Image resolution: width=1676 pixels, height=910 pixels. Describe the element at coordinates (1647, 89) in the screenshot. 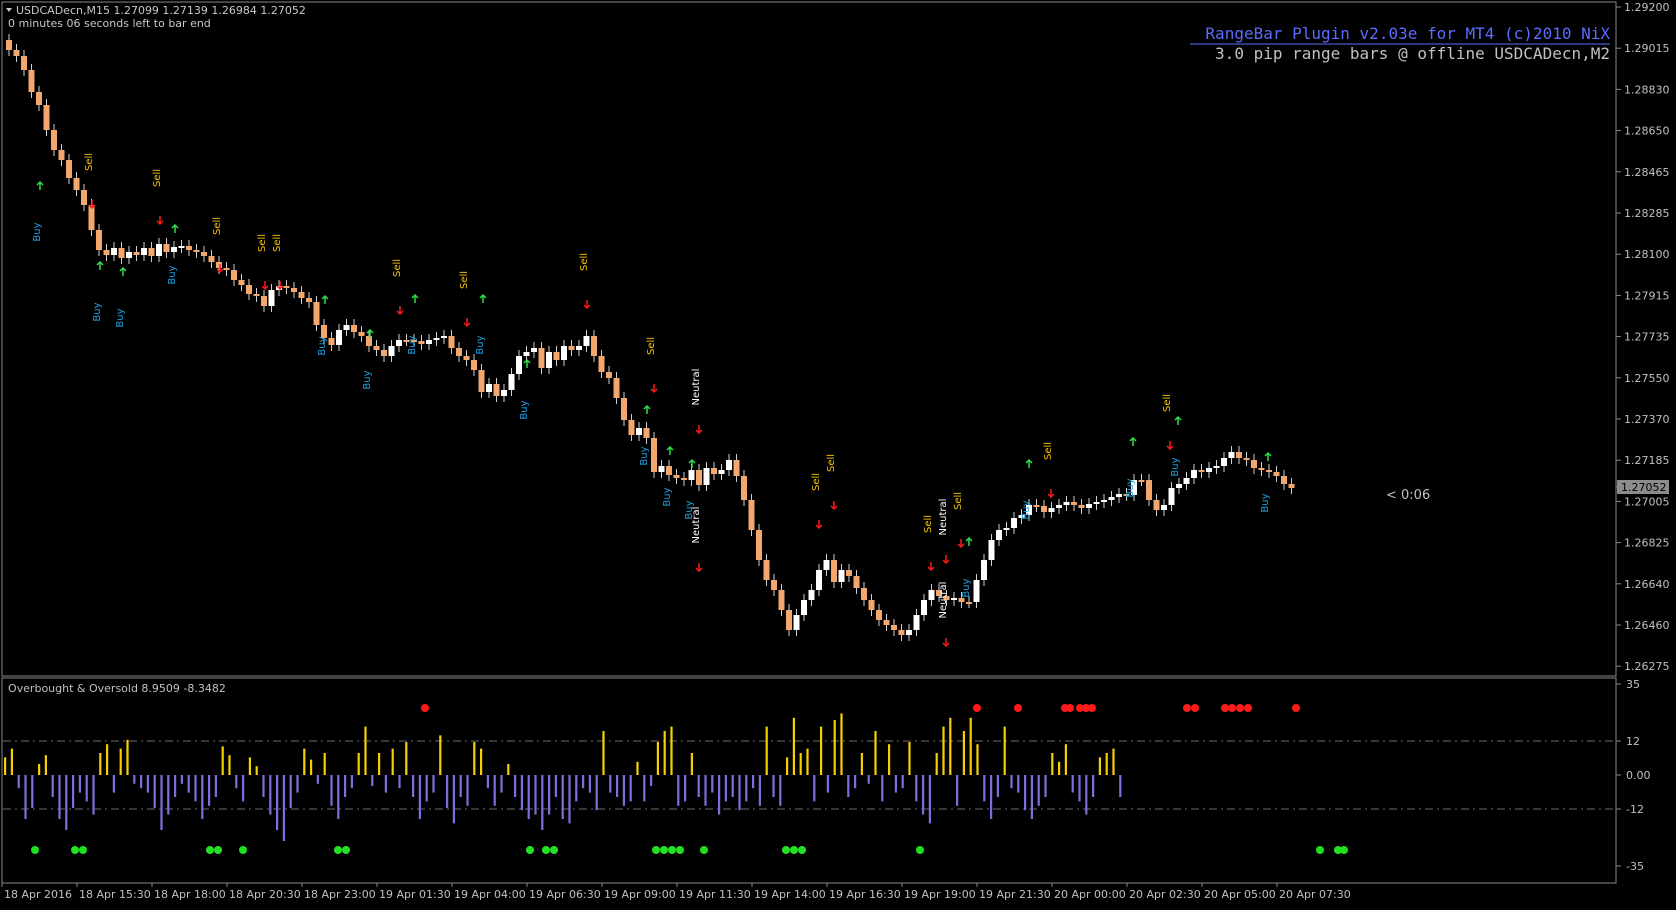

I see `price-tick-label: 1.28830` at that location.